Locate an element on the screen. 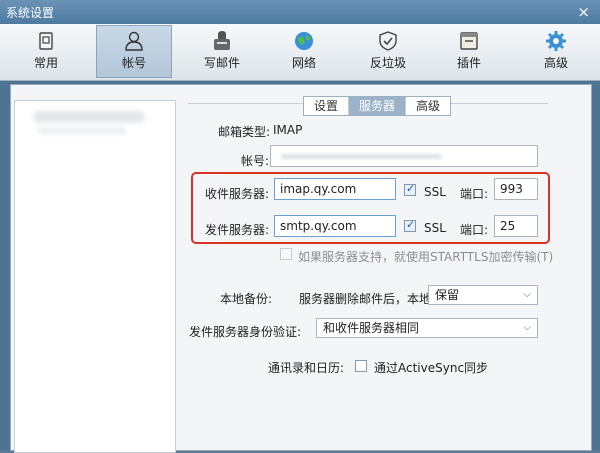  toolbar-label: 帐号 is located at coordinates (133, 63).